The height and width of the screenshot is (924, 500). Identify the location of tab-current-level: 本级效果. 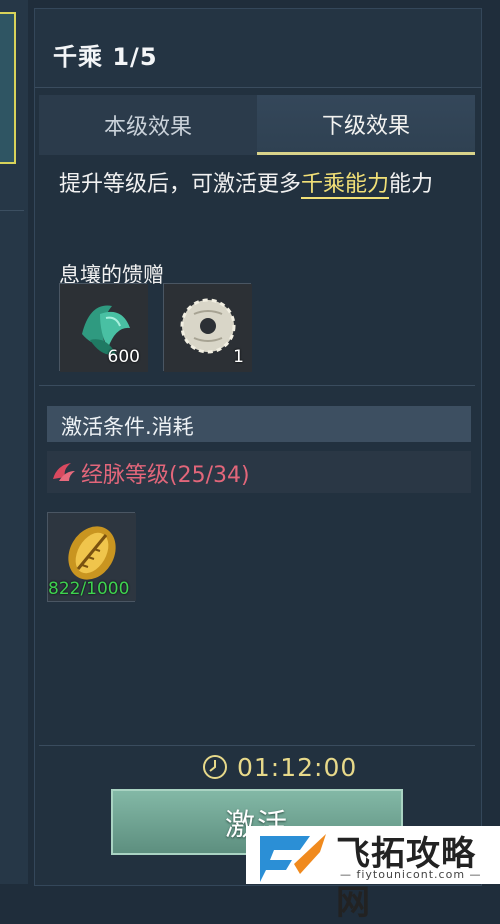
(148, 125).